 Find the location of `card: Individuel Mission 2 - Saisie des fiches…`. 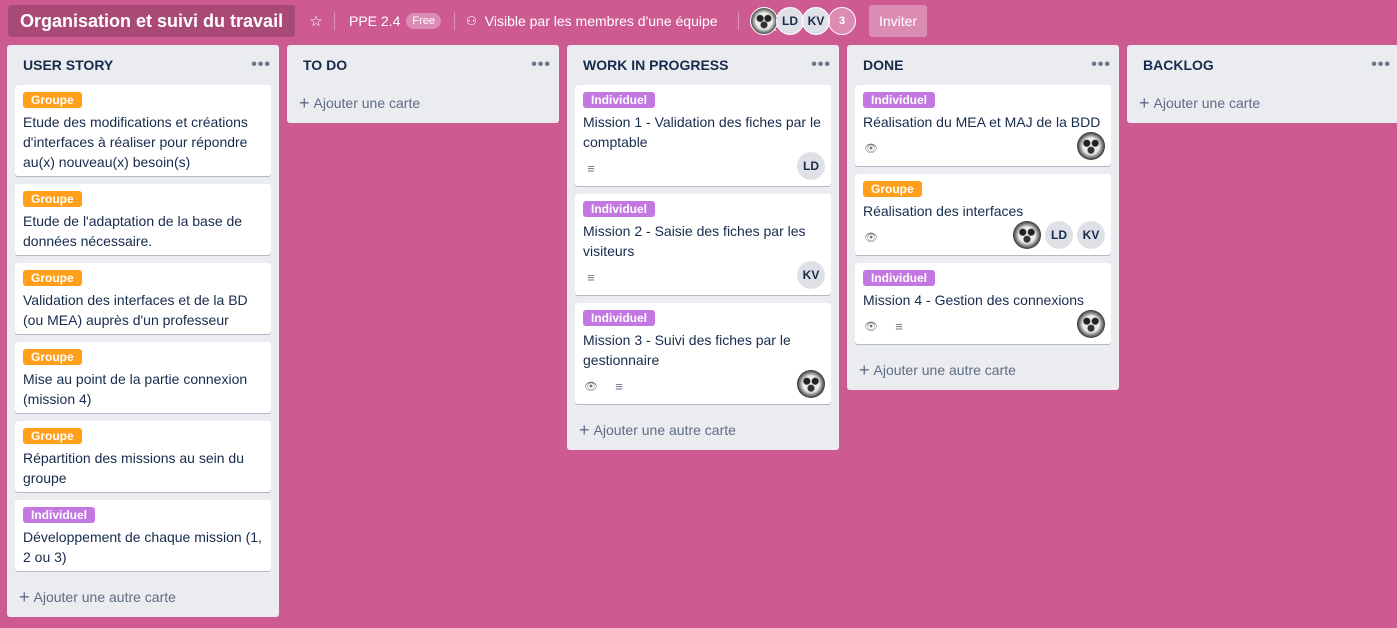

card: Individuel Mission 2 - Saisie des fiches… is located at coordinates (703, 244).